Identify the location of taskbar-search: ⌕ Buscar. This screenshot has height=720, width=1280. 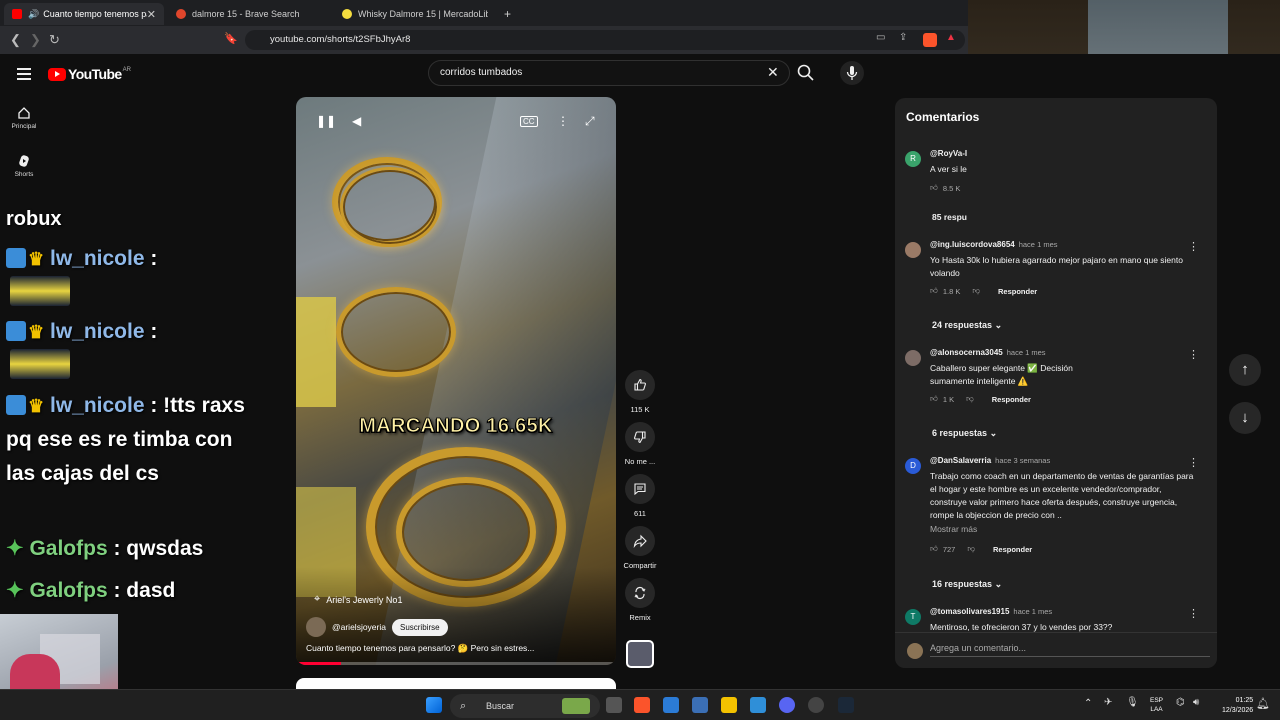
(525, 706).